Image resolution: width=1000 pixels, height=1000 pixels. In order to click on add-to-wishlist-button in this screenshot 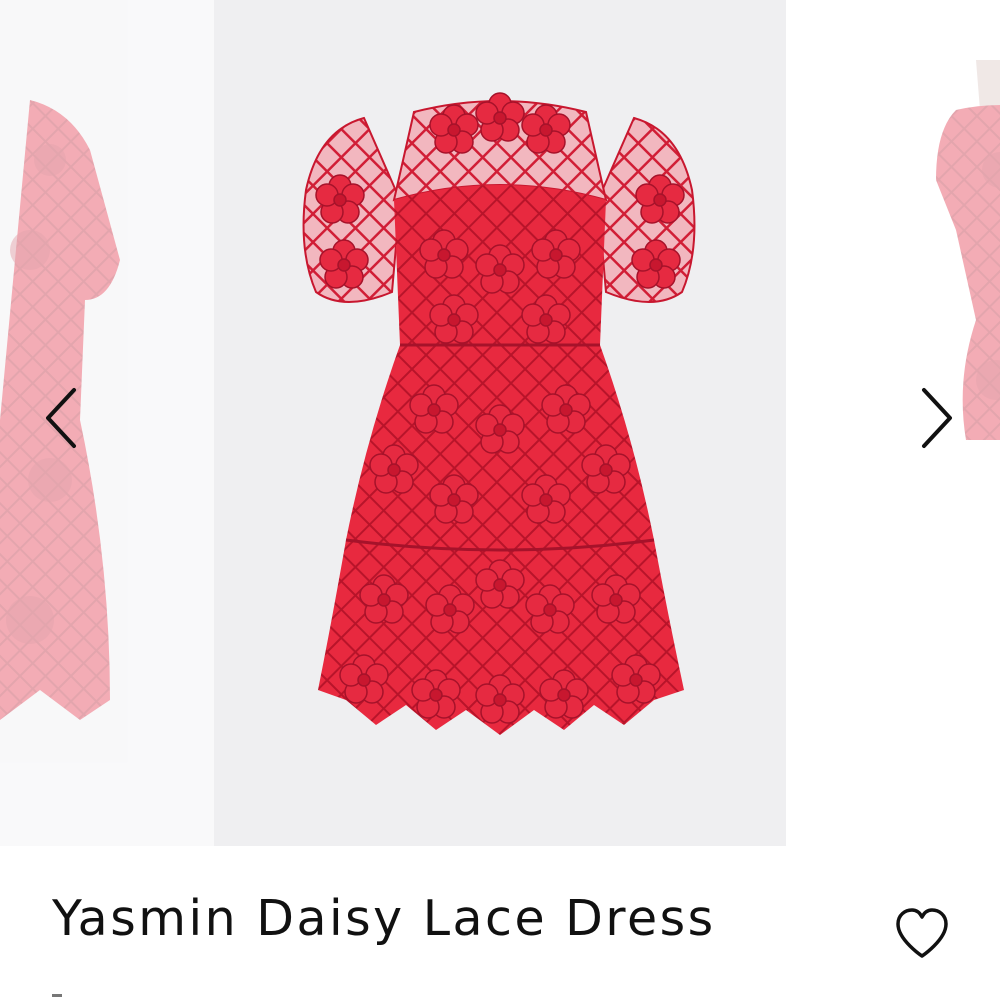, I will do `click(922, 934)`.